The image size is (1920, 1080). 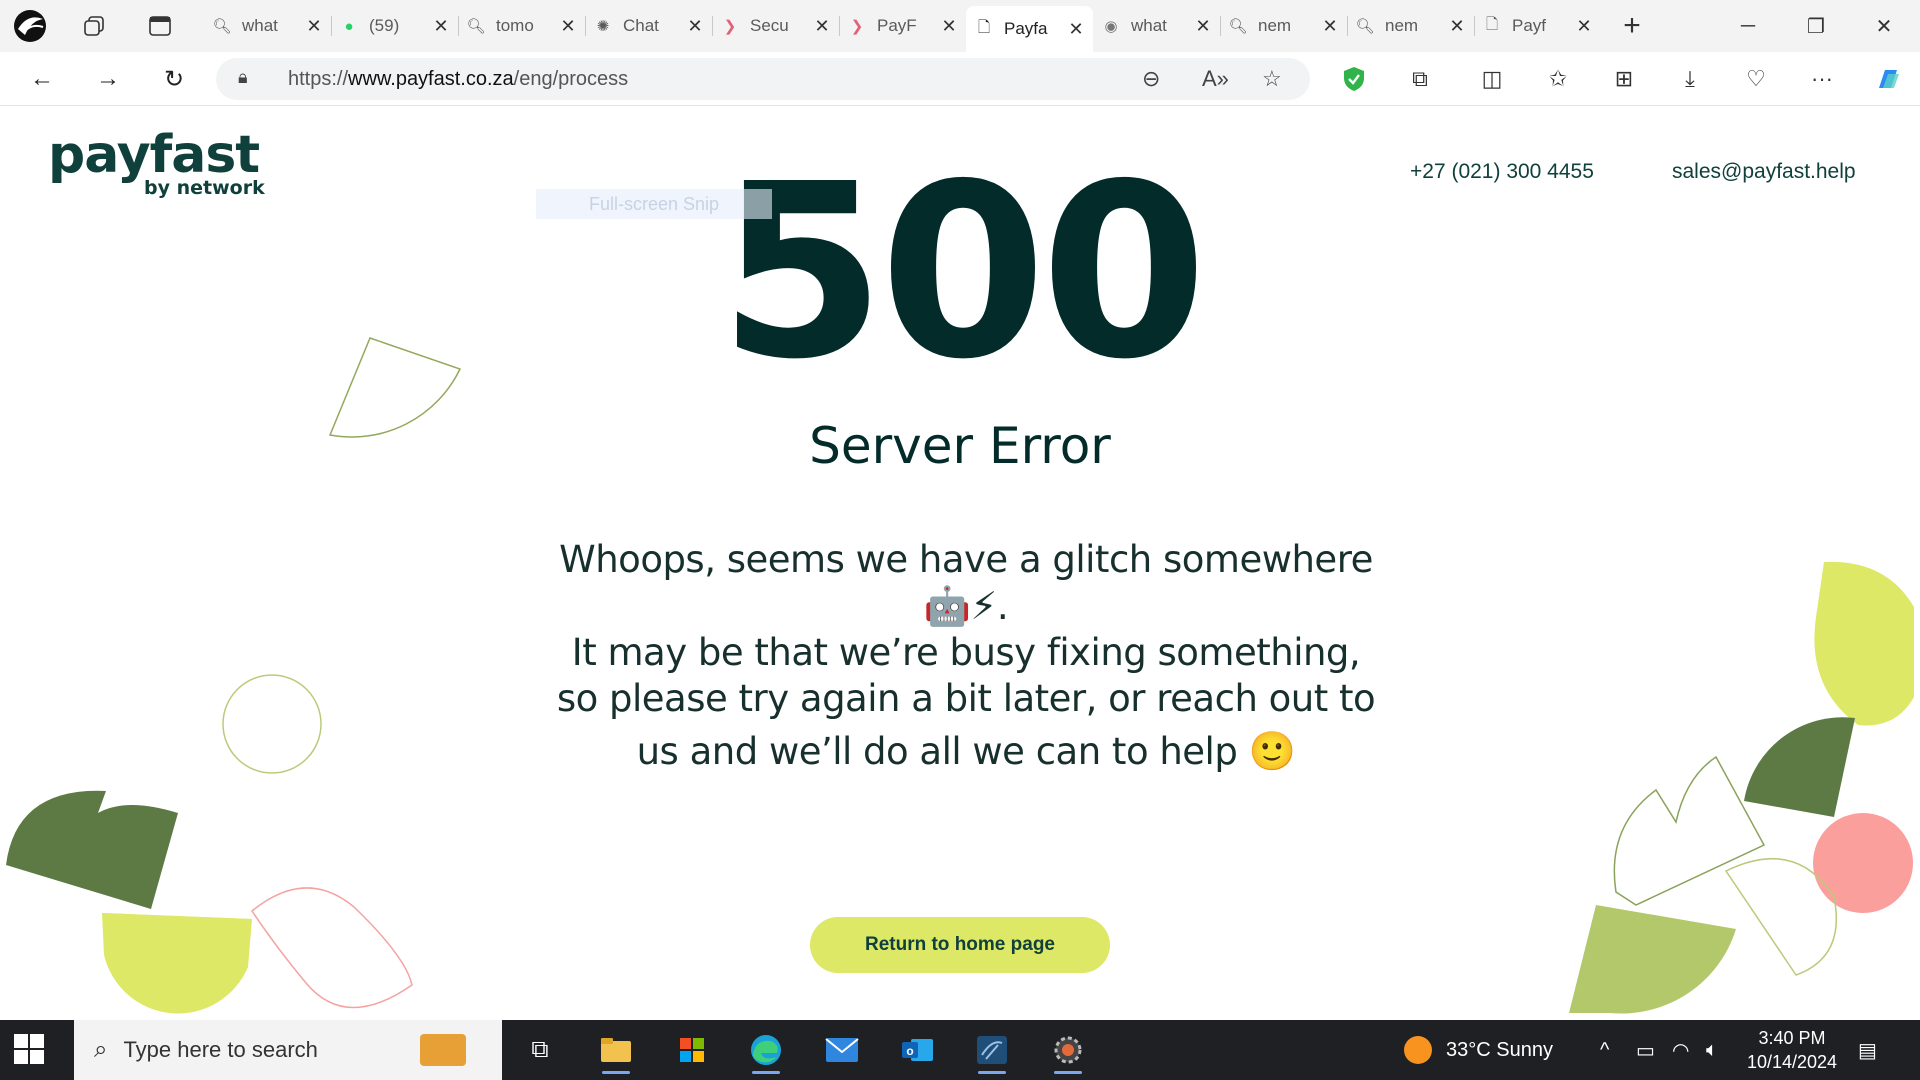 What do you see at coordinates (1478, 1050) in the screenshot?
I see `weather-widget: 33°C Sunny` at bounding box center [1478, 1050].